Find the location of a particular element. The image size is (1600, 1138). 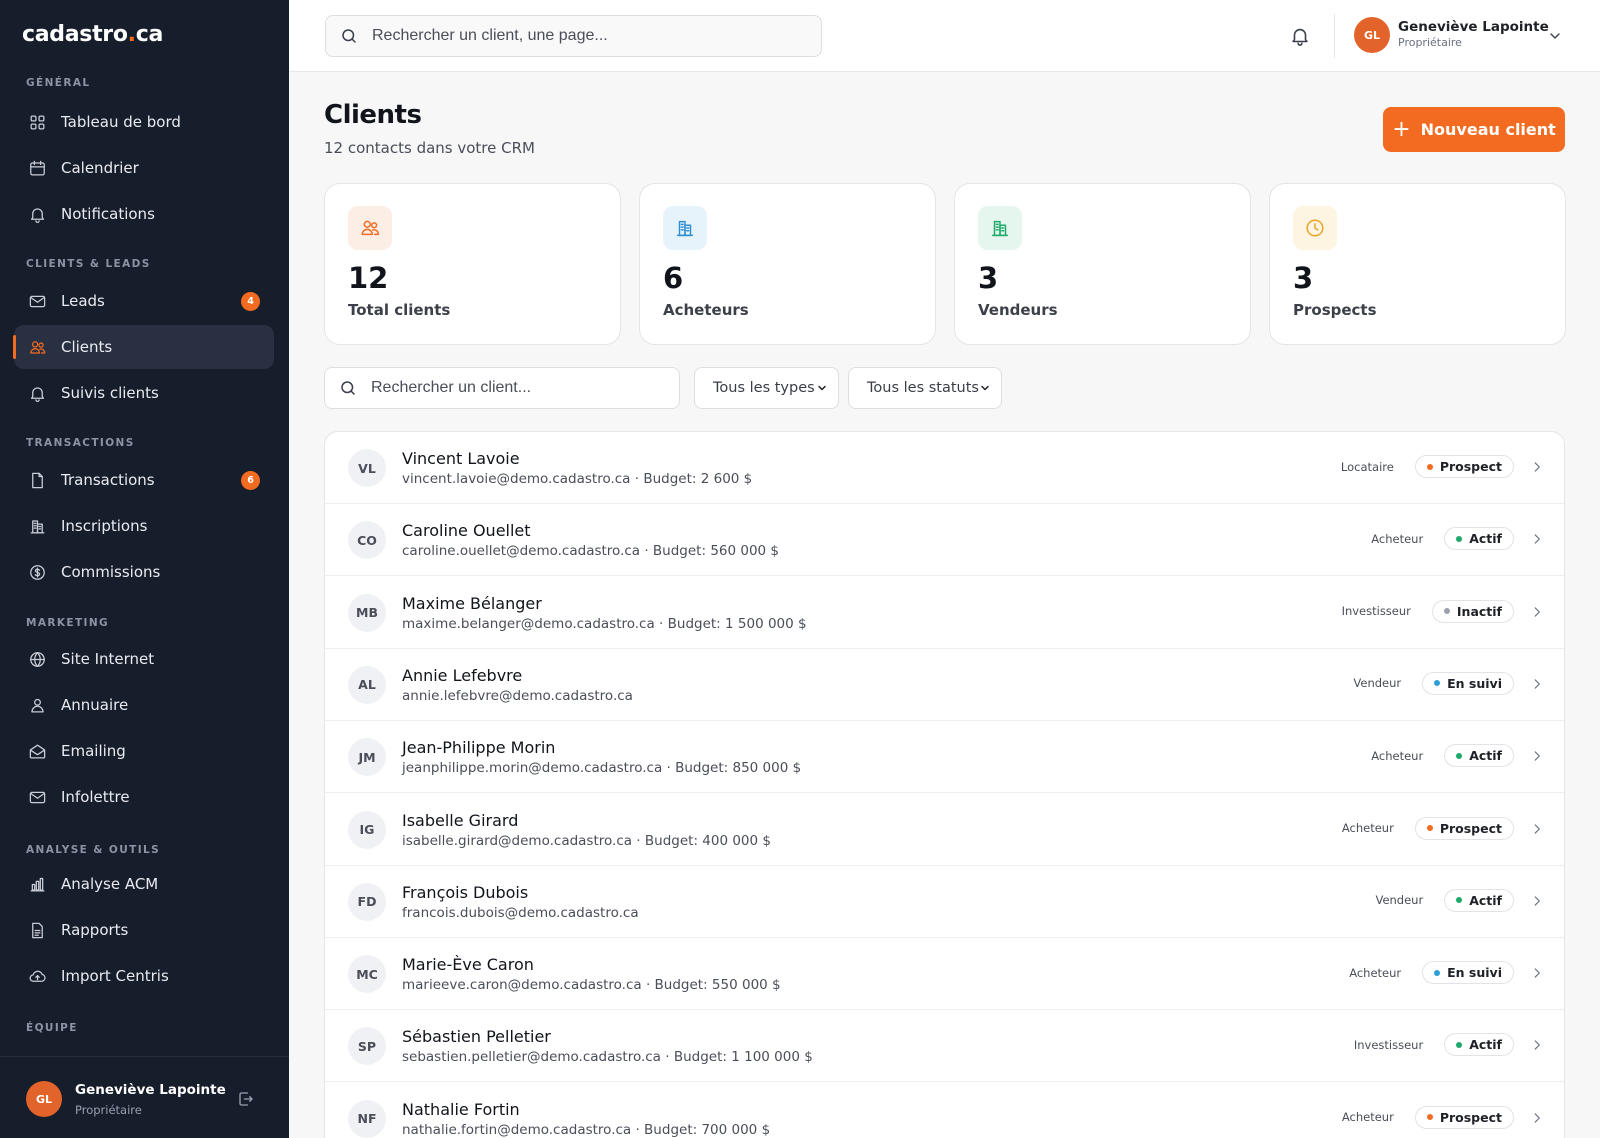

client-type: Acheteur is located at coordinates (1367, 1117).